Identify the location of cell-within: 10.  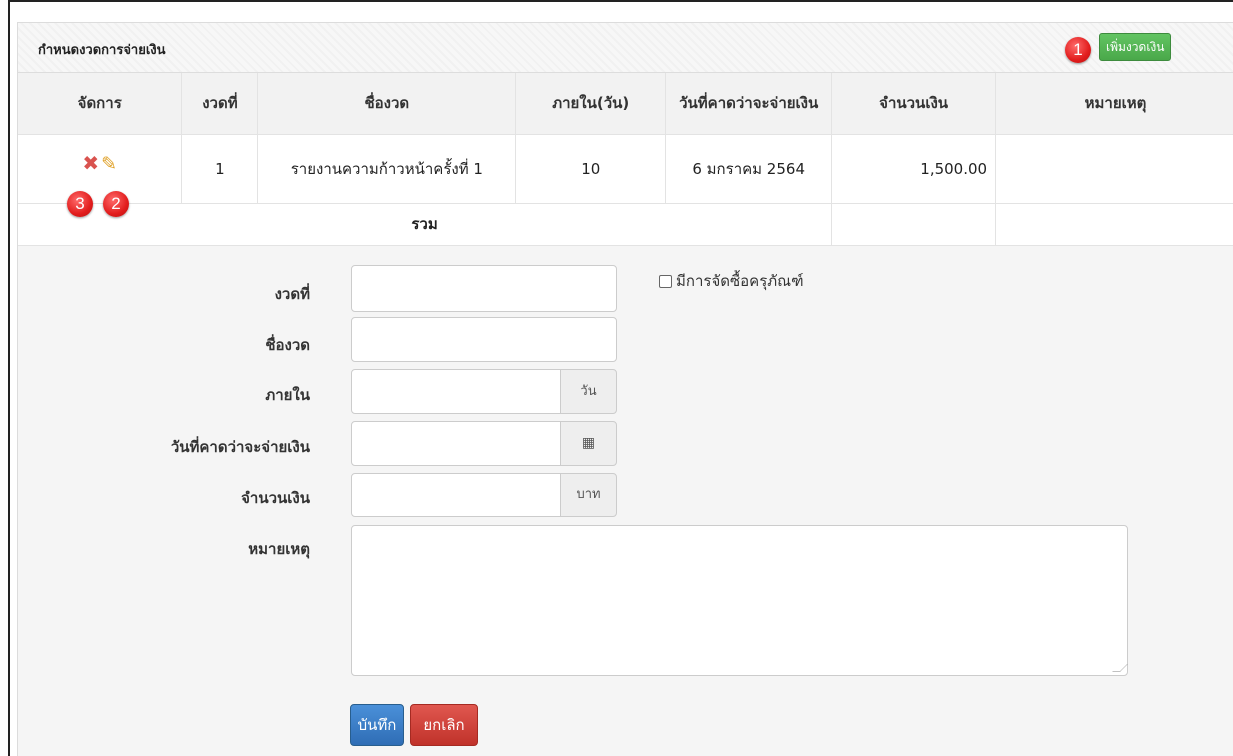
(591, 169).